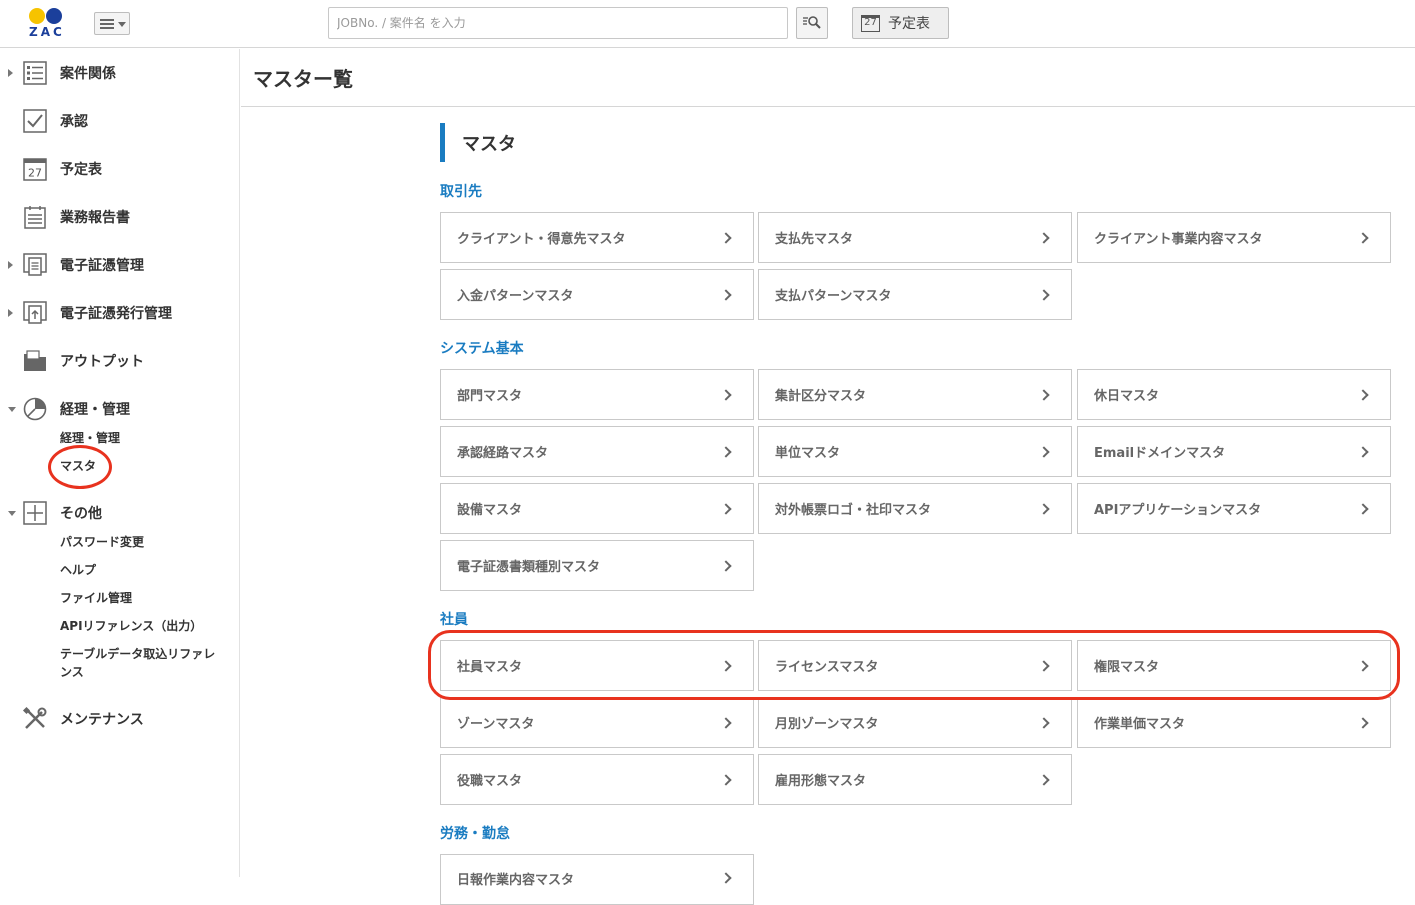  Describe the element at coordinates (35, 121) in the screenshot. I see `checkbox-icon` at that location.